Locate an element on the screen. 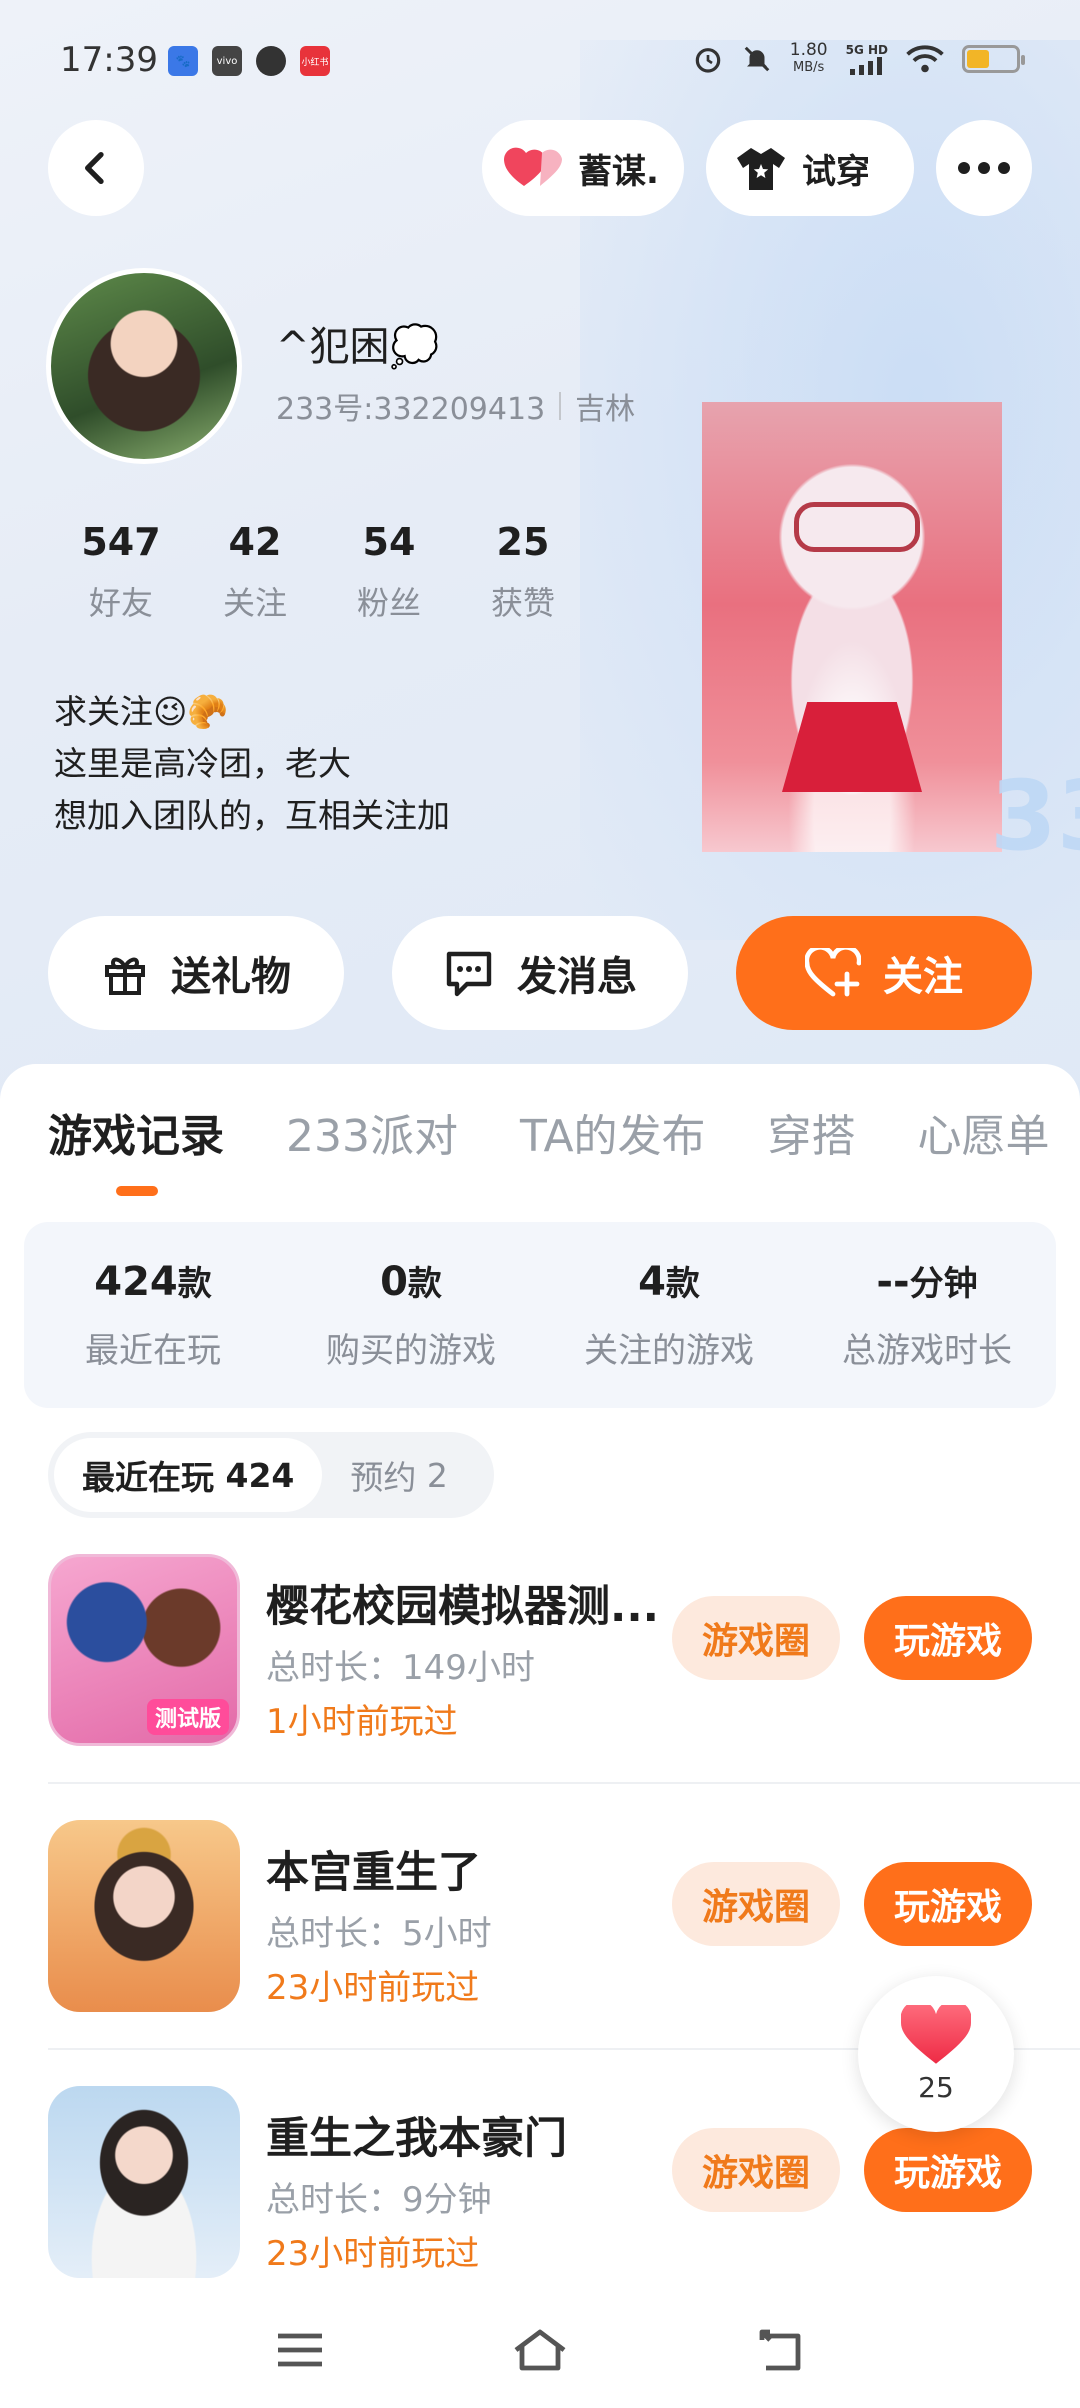 This screenshot has height=2408, width=1080. game-duration: 总时长：9分钟 is located at coordinates (379, 2200).